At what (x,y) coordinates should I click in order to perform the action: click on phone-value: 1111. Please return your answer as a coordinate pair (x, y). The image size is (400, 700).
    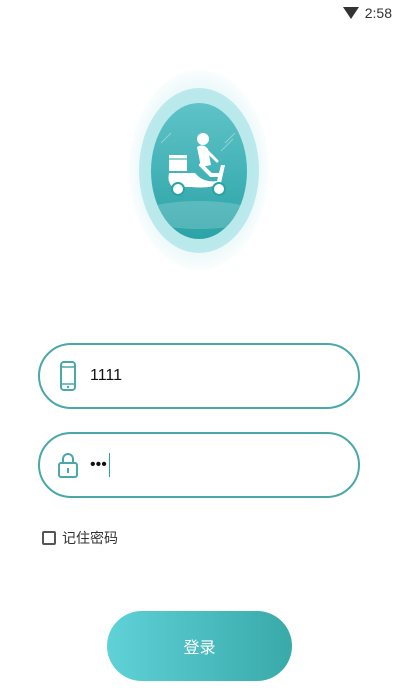
    Looking at the image, I should click on (106, 375).